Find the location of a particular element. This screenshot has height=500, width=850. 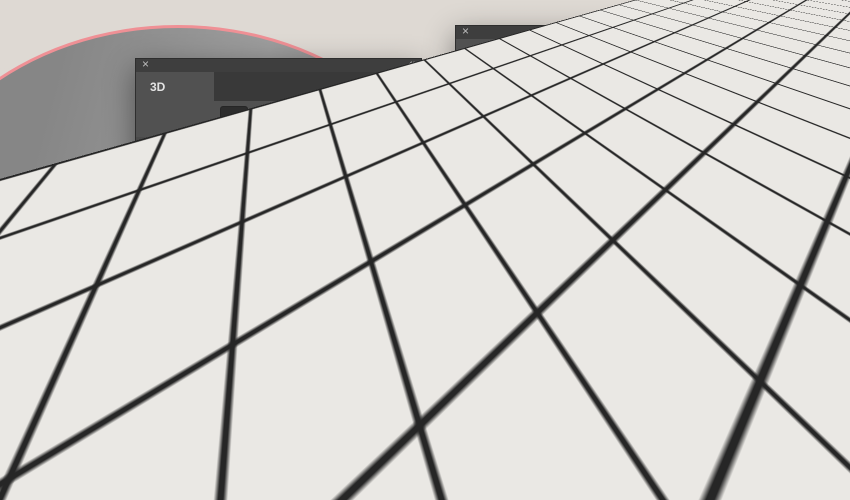

row-label: 无限光 1 is located at coordinates (215, 209).